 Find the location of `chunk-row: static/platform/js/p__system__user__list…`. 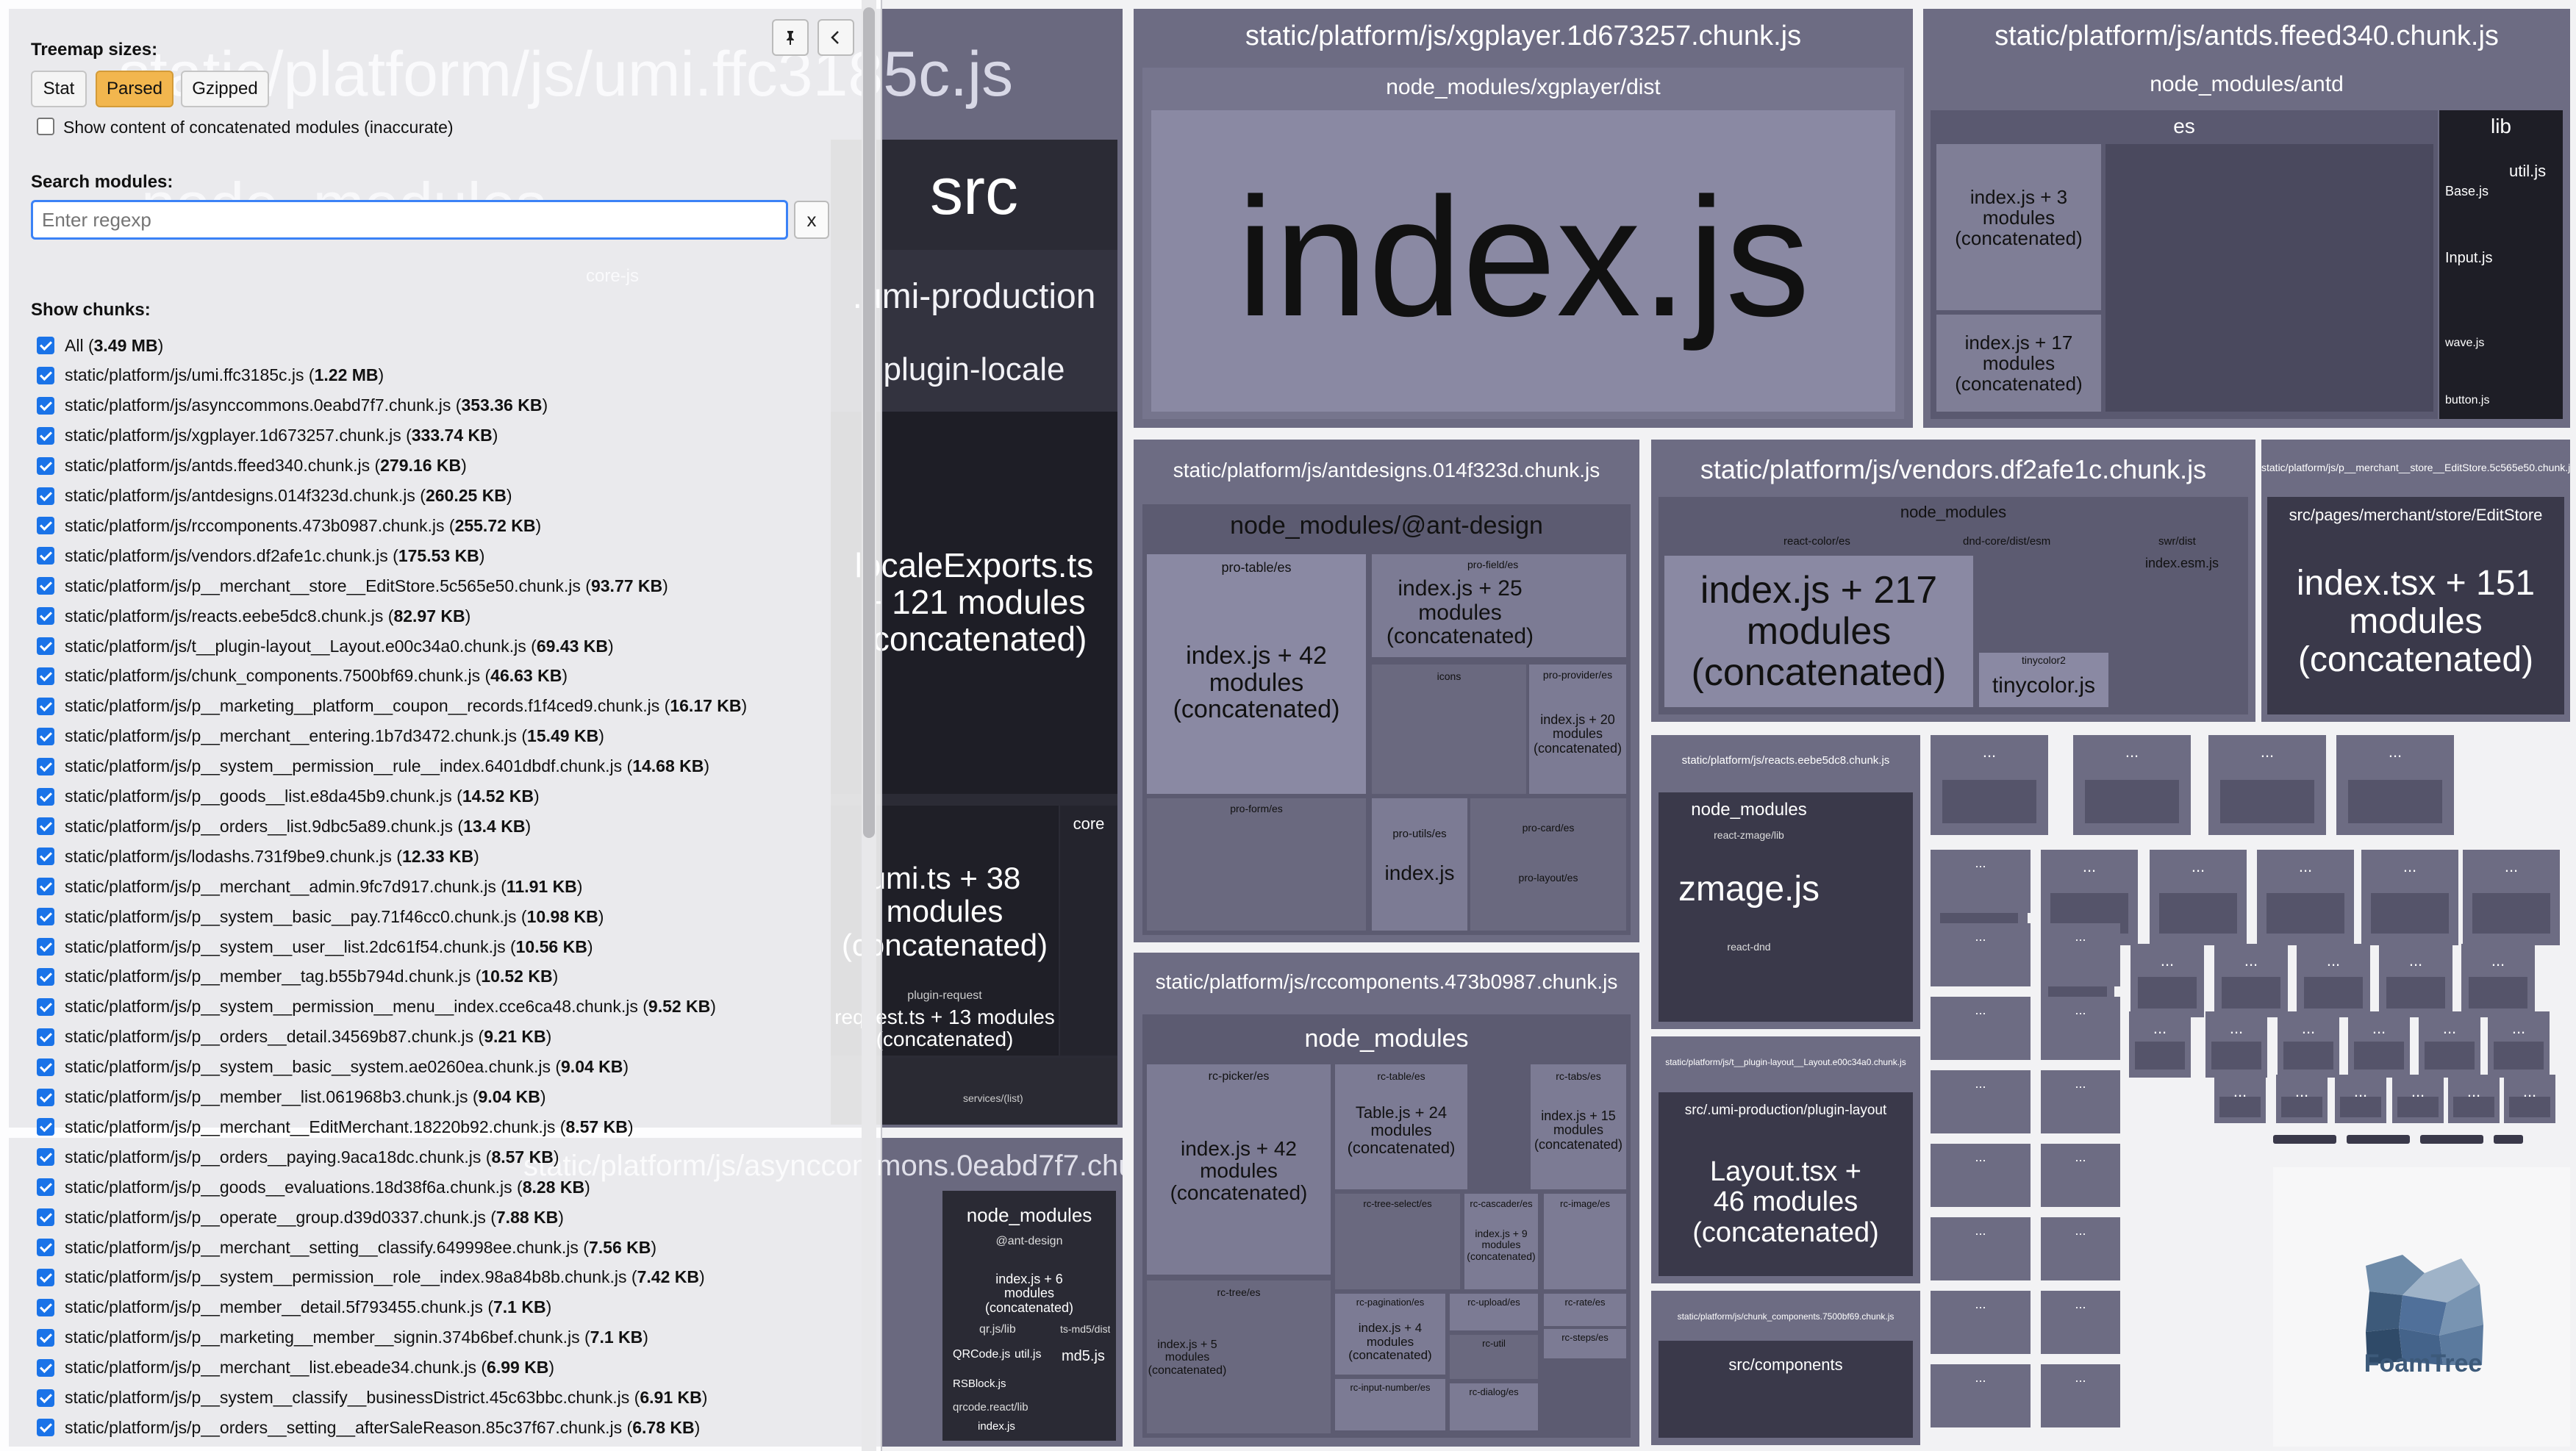

chunk-row: static/platform/js/p__system__user__list… is located at coordinates (315, 946).